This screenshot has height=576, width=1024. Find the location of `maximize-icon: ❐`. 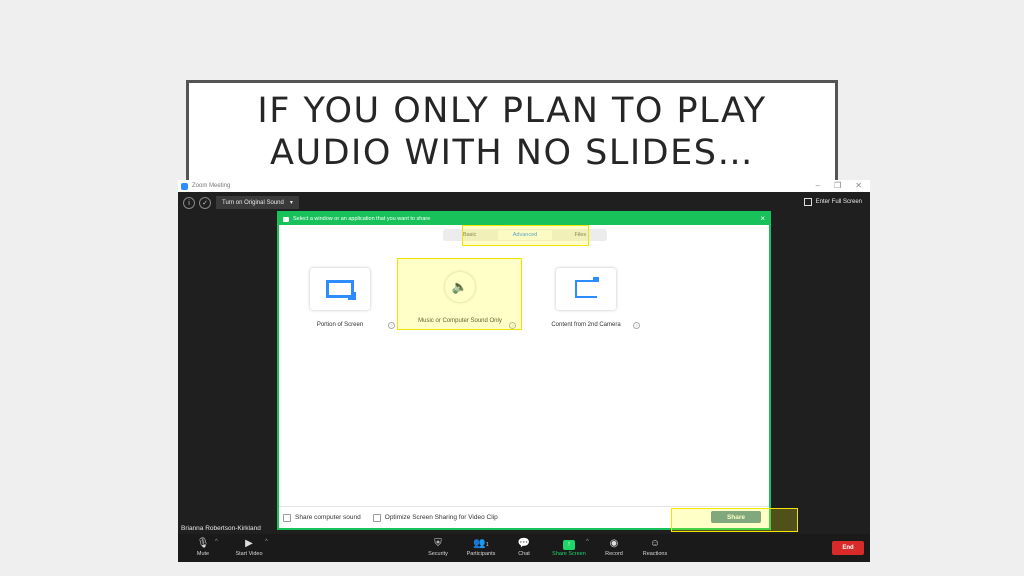

maximize-icon: ❐ is located at coordinates (837, 185).